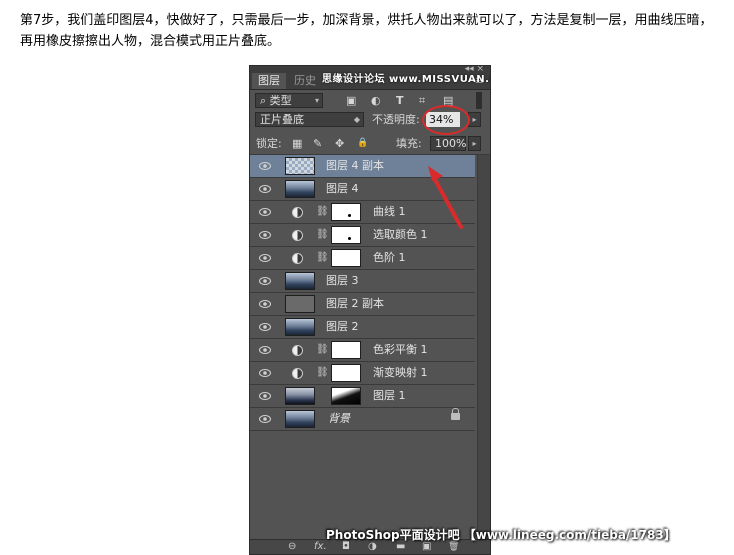  Describe the element at coordinates (422, 100) in the screenshot. I see `shape-filter-icon: ⌗` at that location.